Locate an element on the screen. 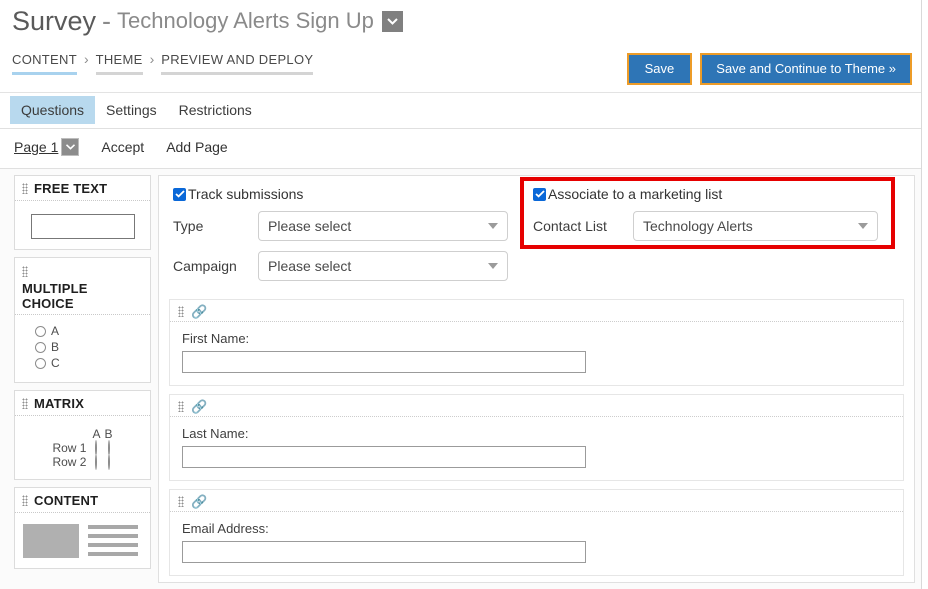  text-lines-icon is located at coordinates (113, 540).